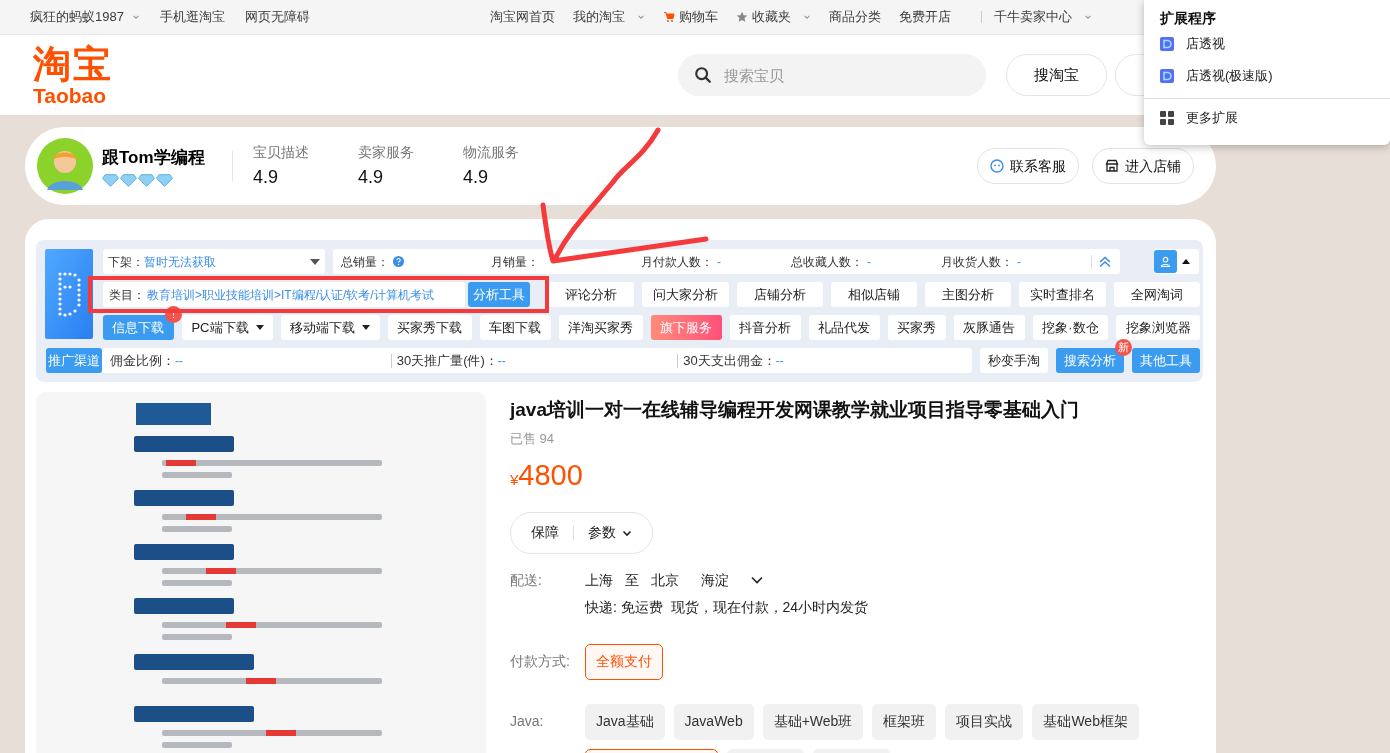 The width and height of the screenshot is (1390, 753). What do you see at coordinates (827, 262) in the screenshot?
I see `stat-label: 总收藏人数：` at bounding box center [827, 262].